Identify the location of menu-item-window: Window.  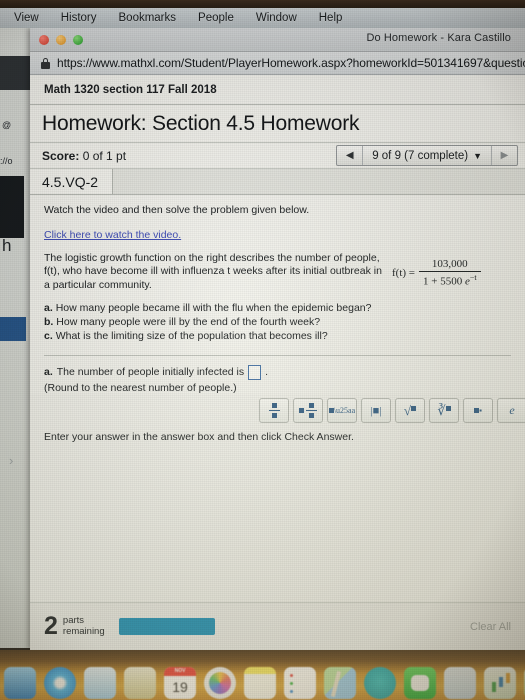
(276, 18).